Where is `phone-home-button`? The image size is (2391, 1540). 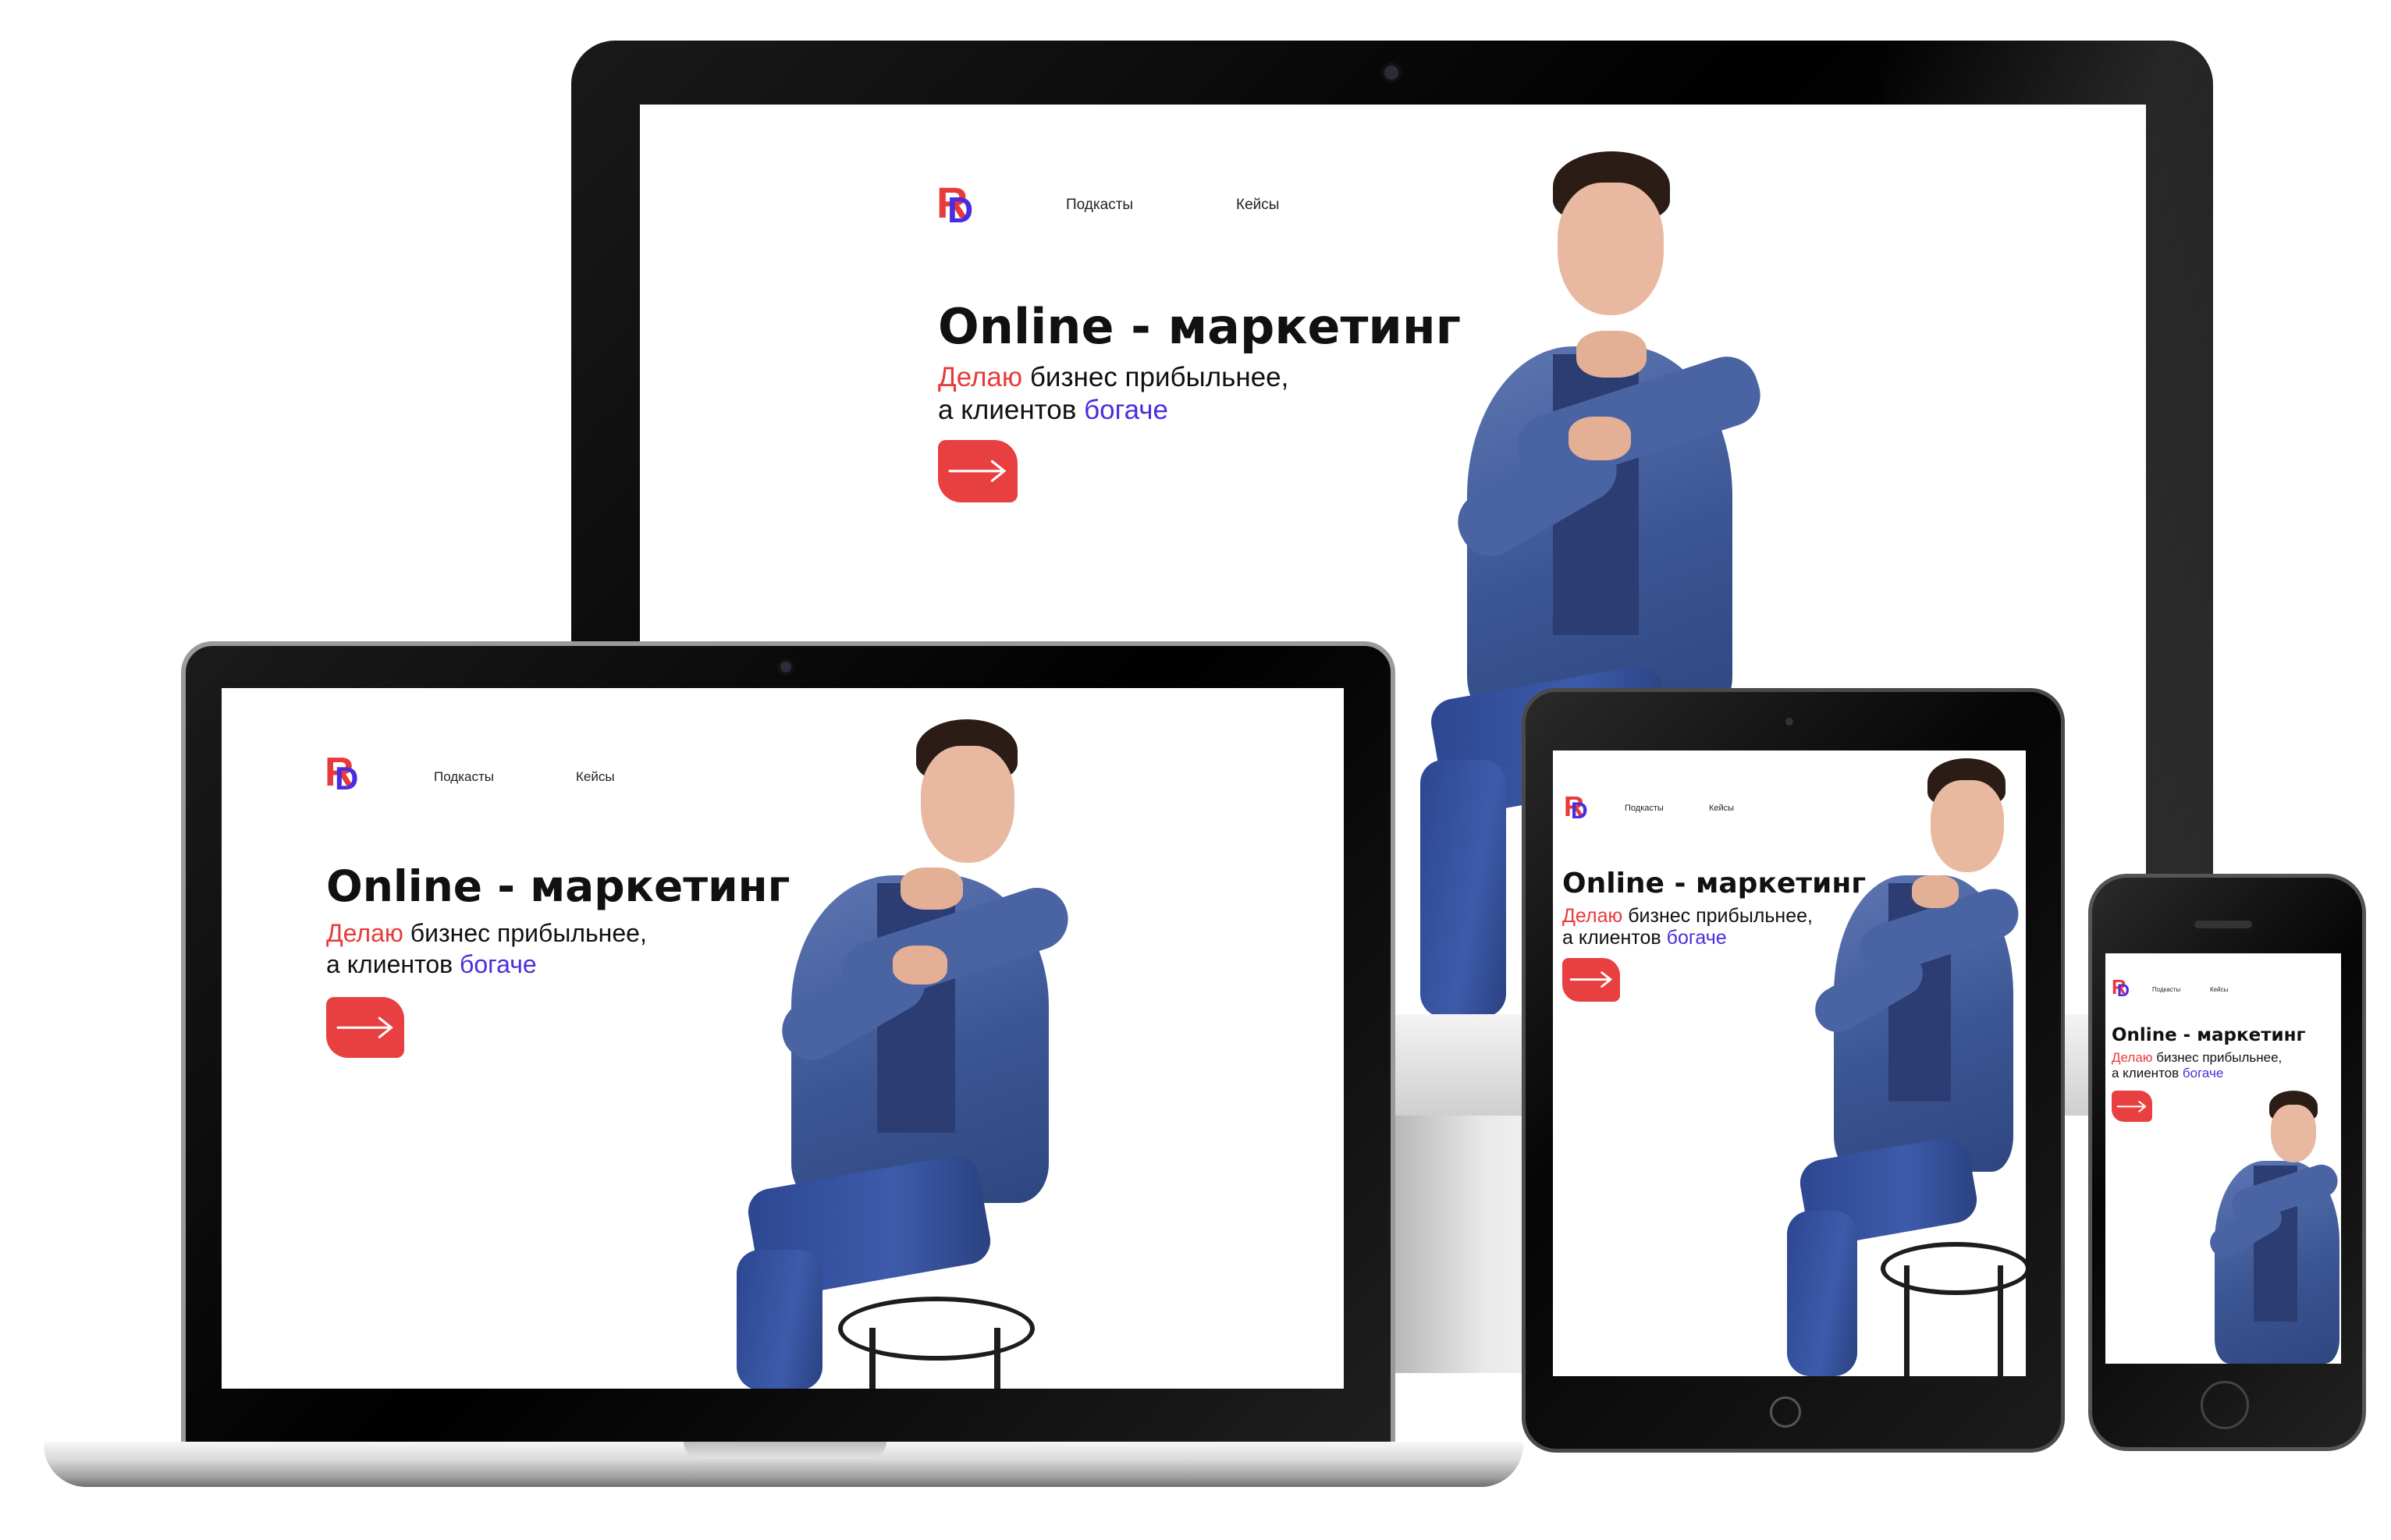
phone-home-button is located at coordinates (2225, 1405).